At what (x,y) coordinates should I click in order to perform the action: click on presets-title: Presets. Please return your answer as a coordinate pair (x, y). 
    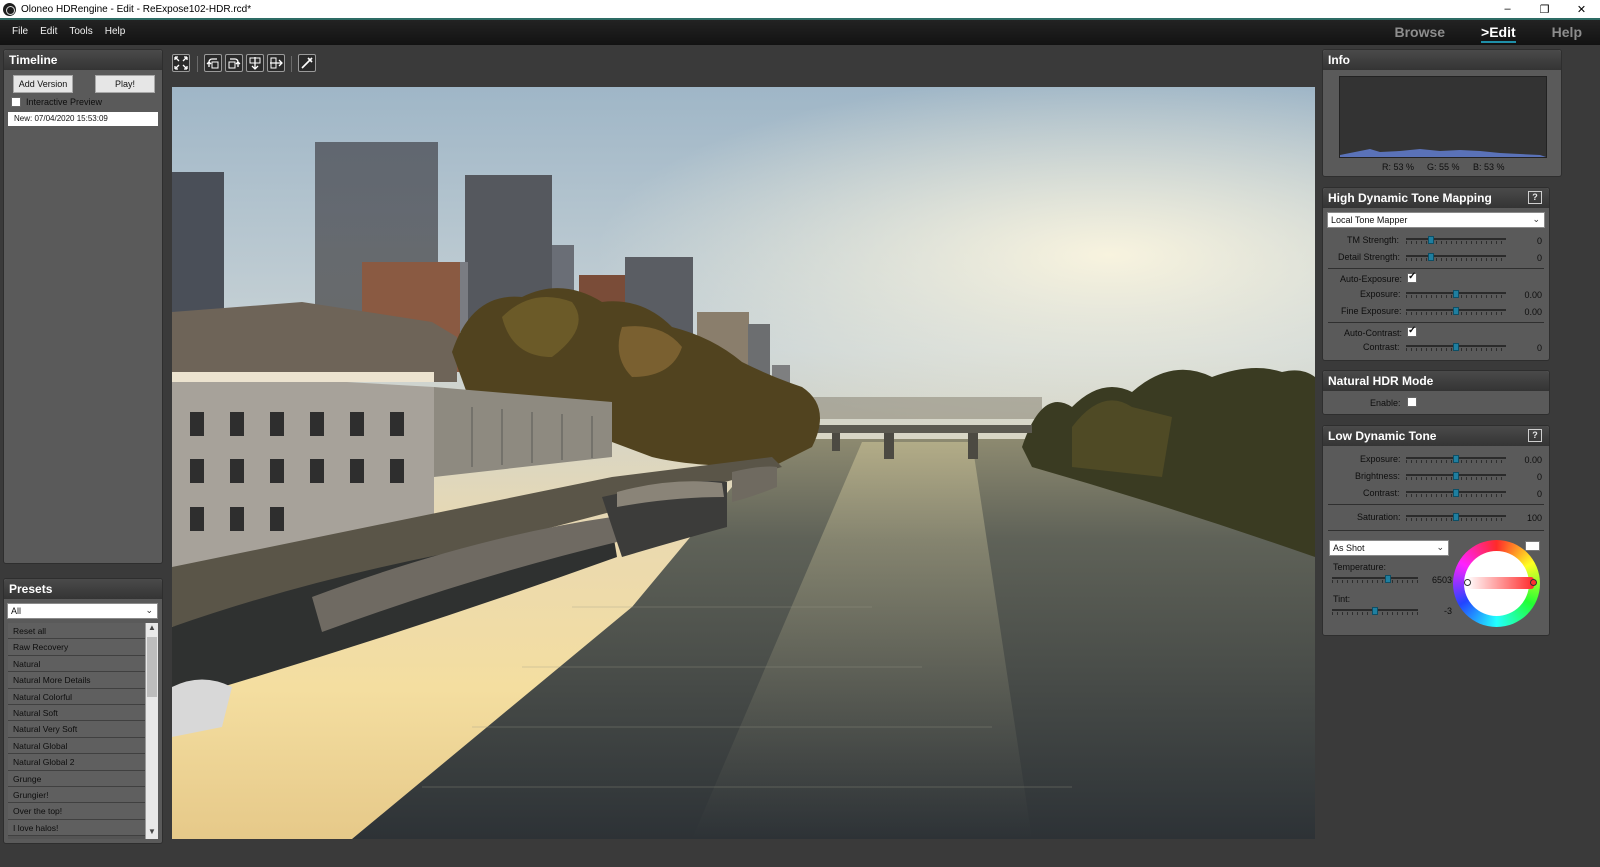
    Looking at the image, I should click on (83, 589).